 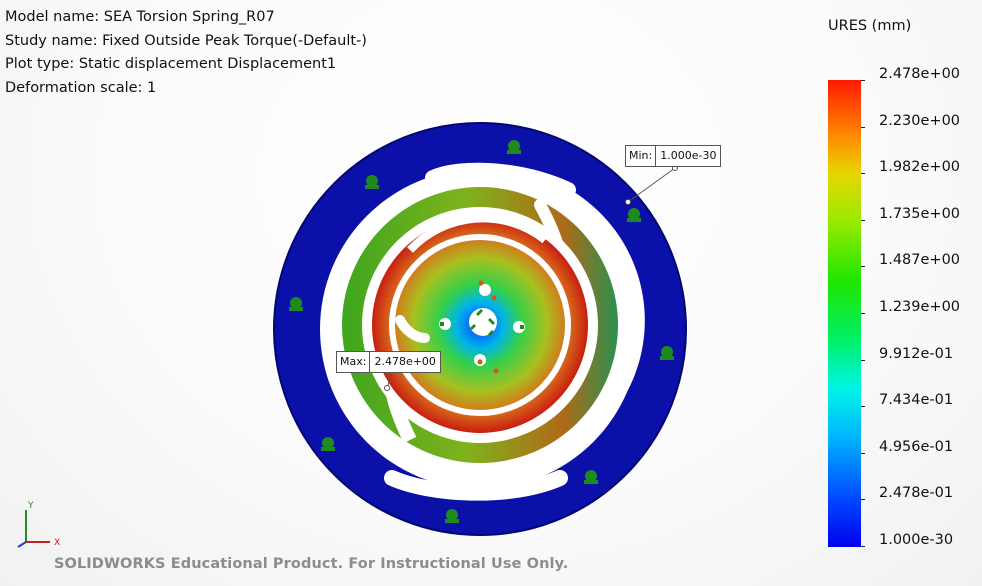 What do you see at coordinates (688, 155) in the screenshot?
I see `min-probe-value: 1.000e-30` at bounding box center [688, 155].